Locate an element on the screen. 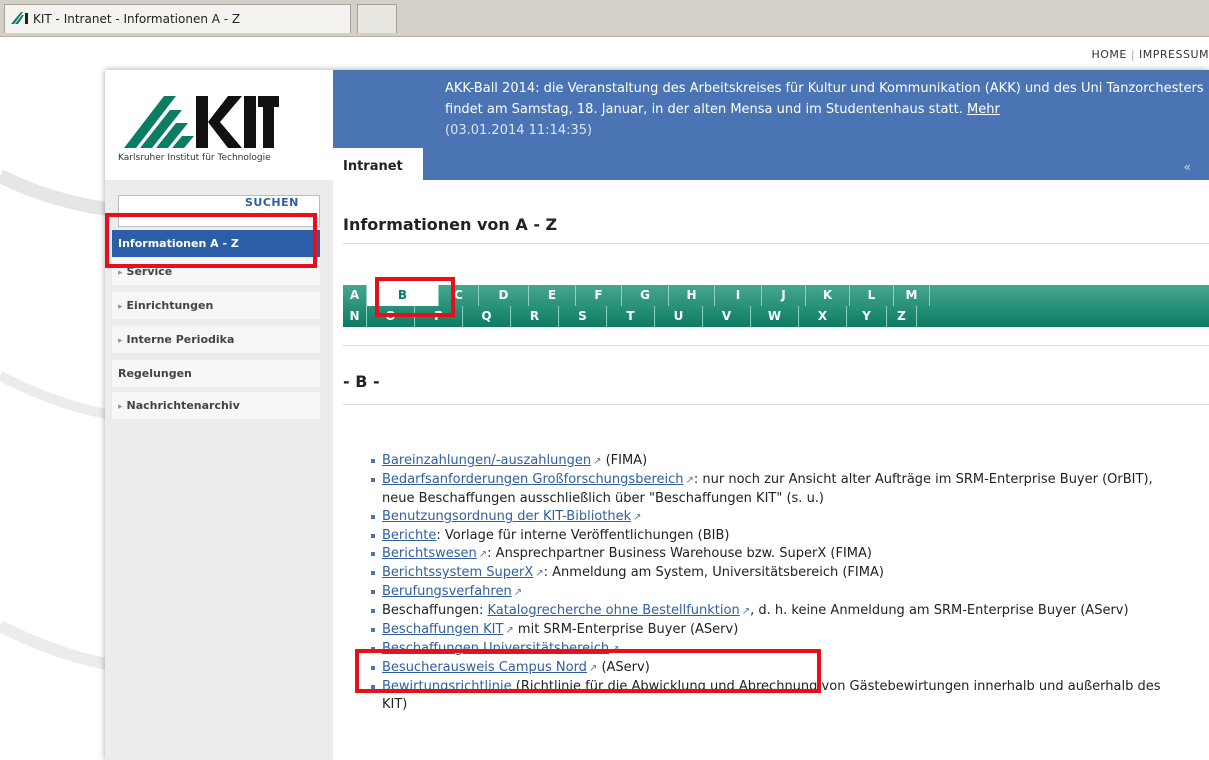 The width and height of the screenshot is (1209, 760). alphabet-letter-i: I is located at coordinates (738, 295).